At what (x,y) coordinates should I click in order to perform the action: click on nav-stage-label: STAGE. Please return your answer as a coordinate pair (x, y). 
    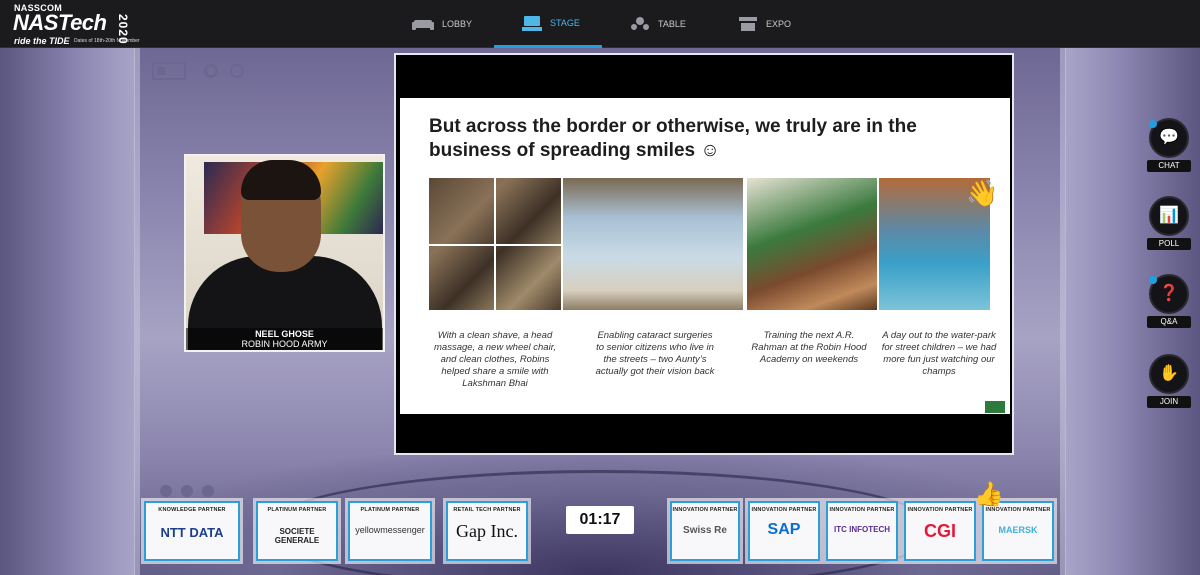
    Looking at the image, I should click on (565, 22).